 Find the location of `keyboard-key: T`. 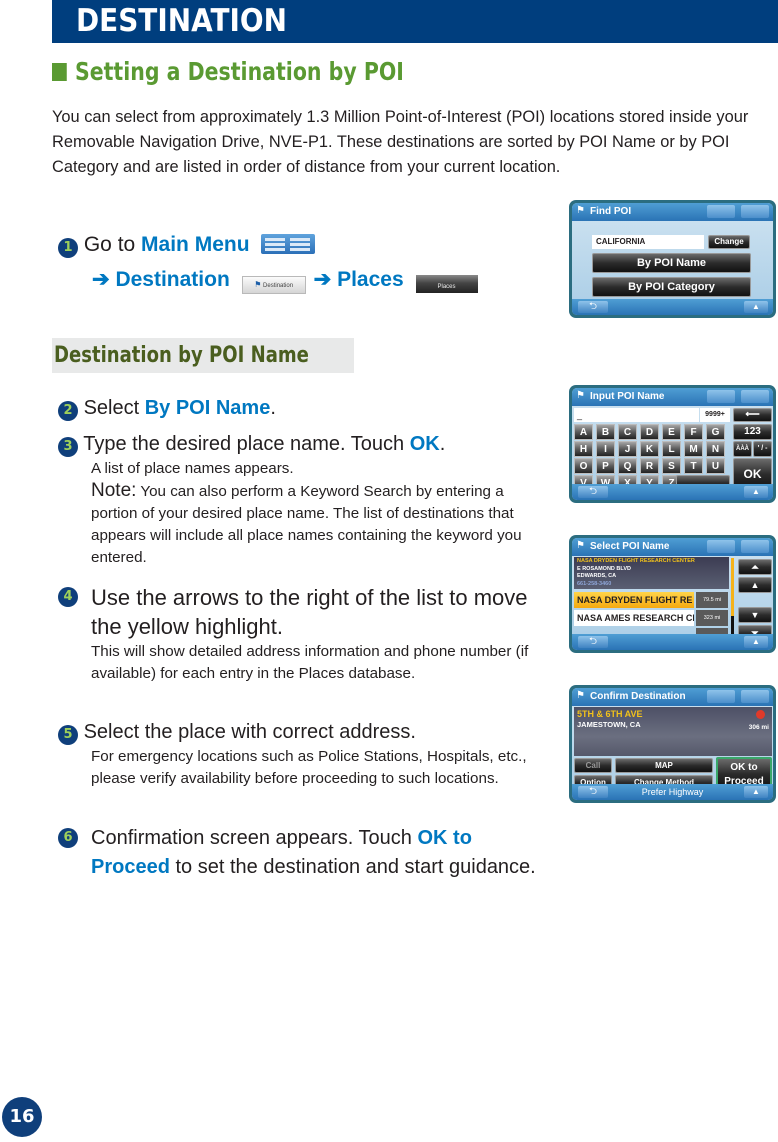

keyboard-key: T is located at coordinates (693, 466).